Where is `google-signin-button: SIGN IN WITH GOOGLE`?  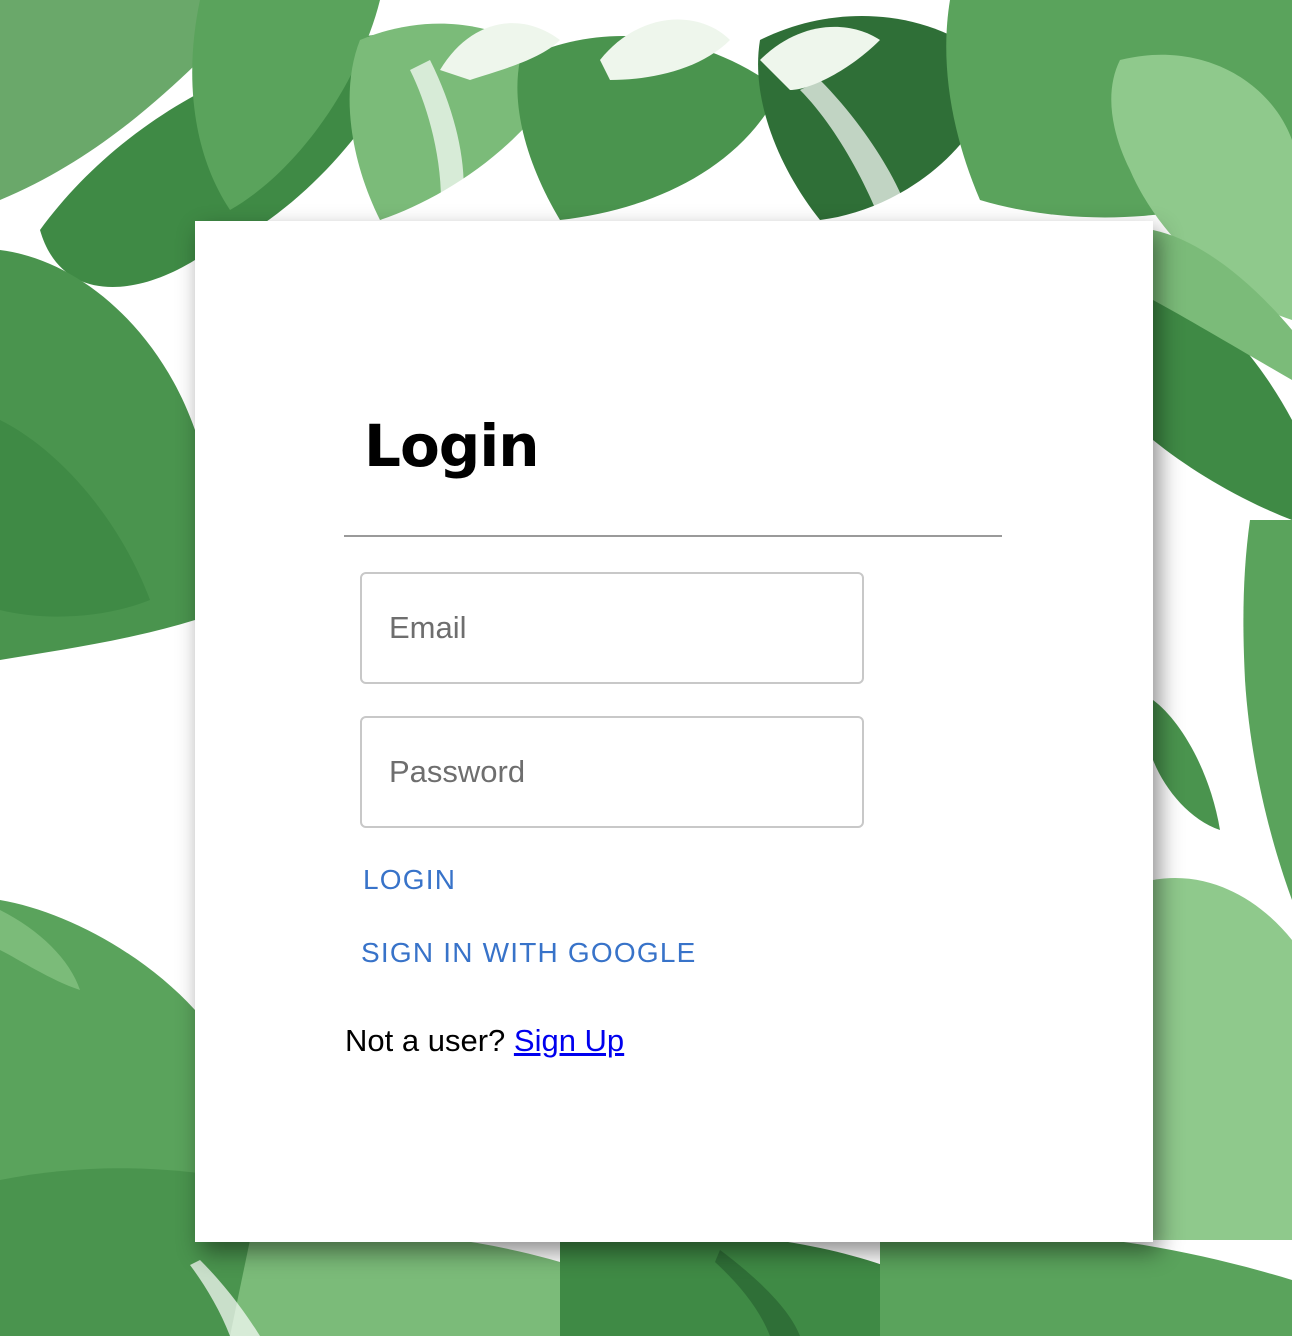 google-signin-button: SIGN IN WITH GOOGLE is located at coordinates (529, 953).